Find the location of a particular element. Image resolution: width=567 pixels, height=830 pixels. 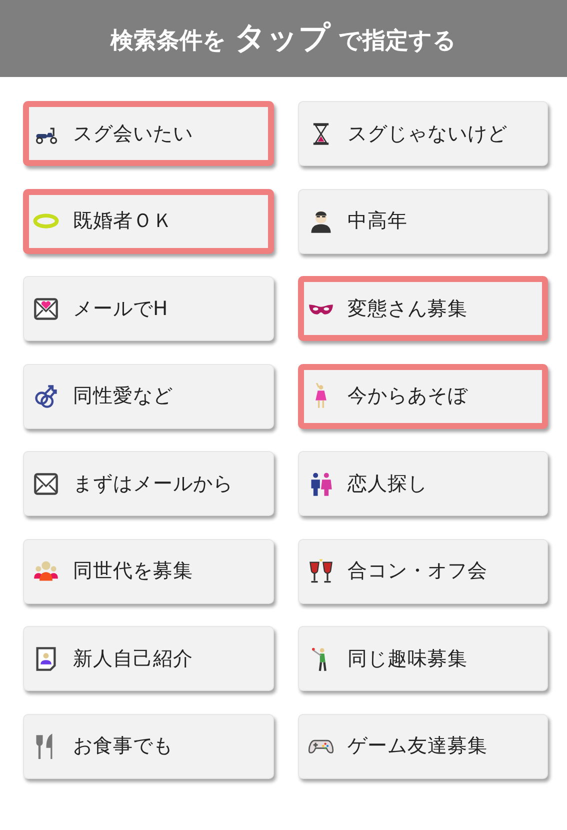

option-button: 同性愛など is located at coordinates (148, 396).